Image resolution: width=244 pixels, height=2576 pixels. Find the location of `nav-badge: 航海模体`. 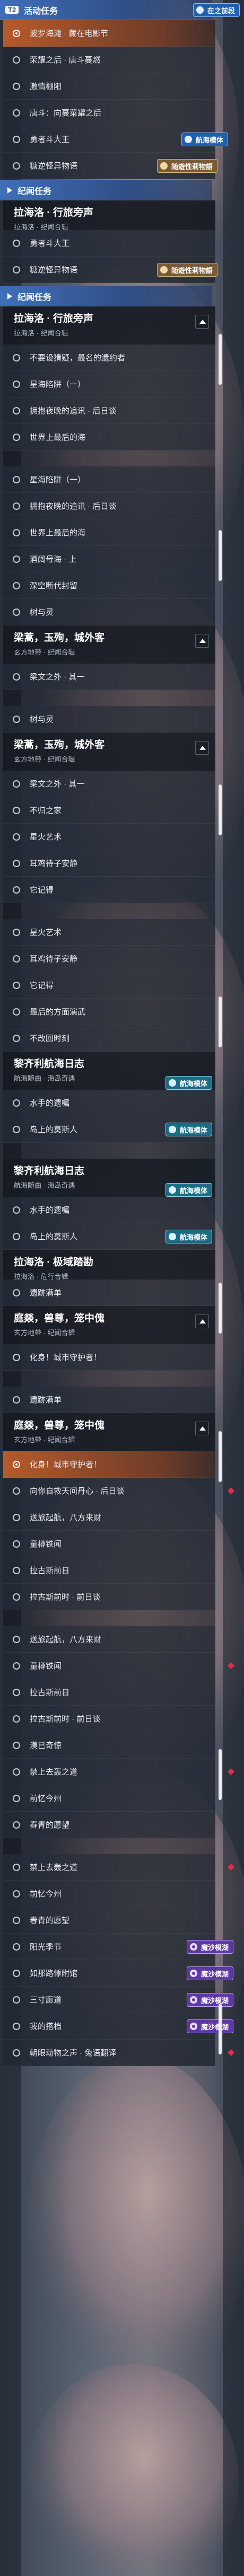

nav-badge: 航海模体 is located at coordinates (189, 1129).